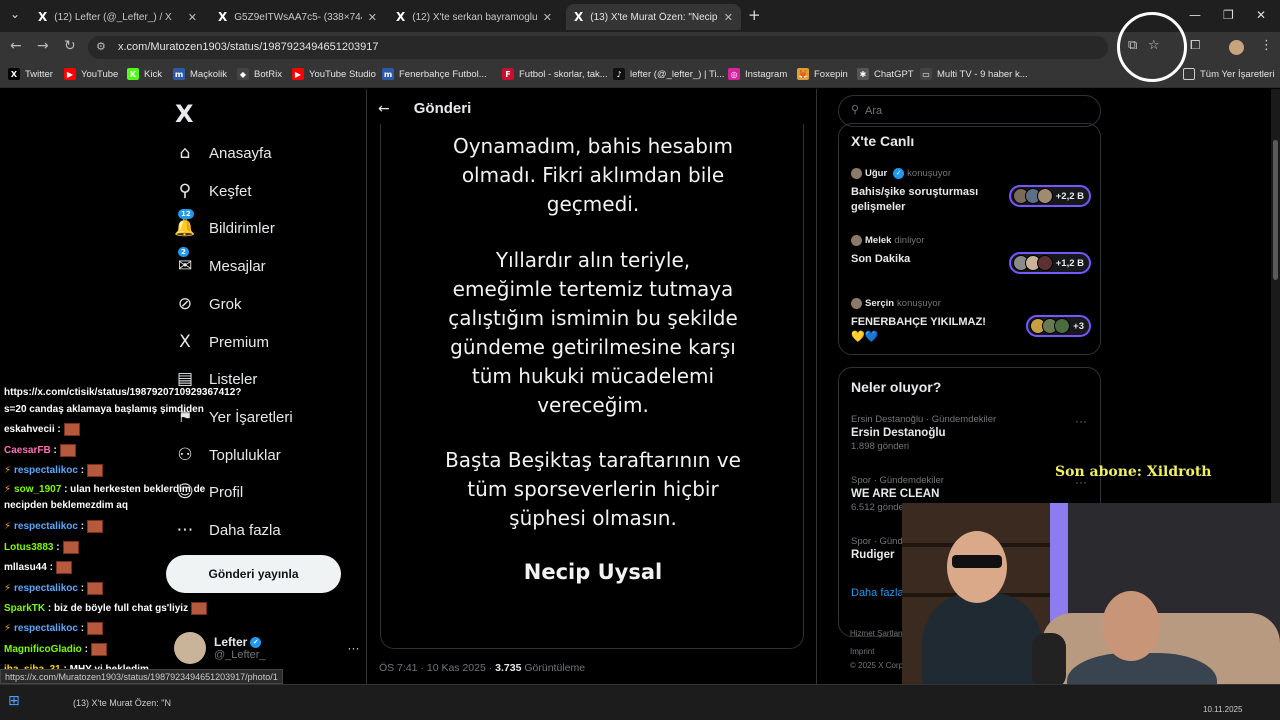 The width and height of the screenshot is (1280, 720). I want to click on live-space-item: Melek dinliyor Son Dakika +1,2 B, so click(971, 258).